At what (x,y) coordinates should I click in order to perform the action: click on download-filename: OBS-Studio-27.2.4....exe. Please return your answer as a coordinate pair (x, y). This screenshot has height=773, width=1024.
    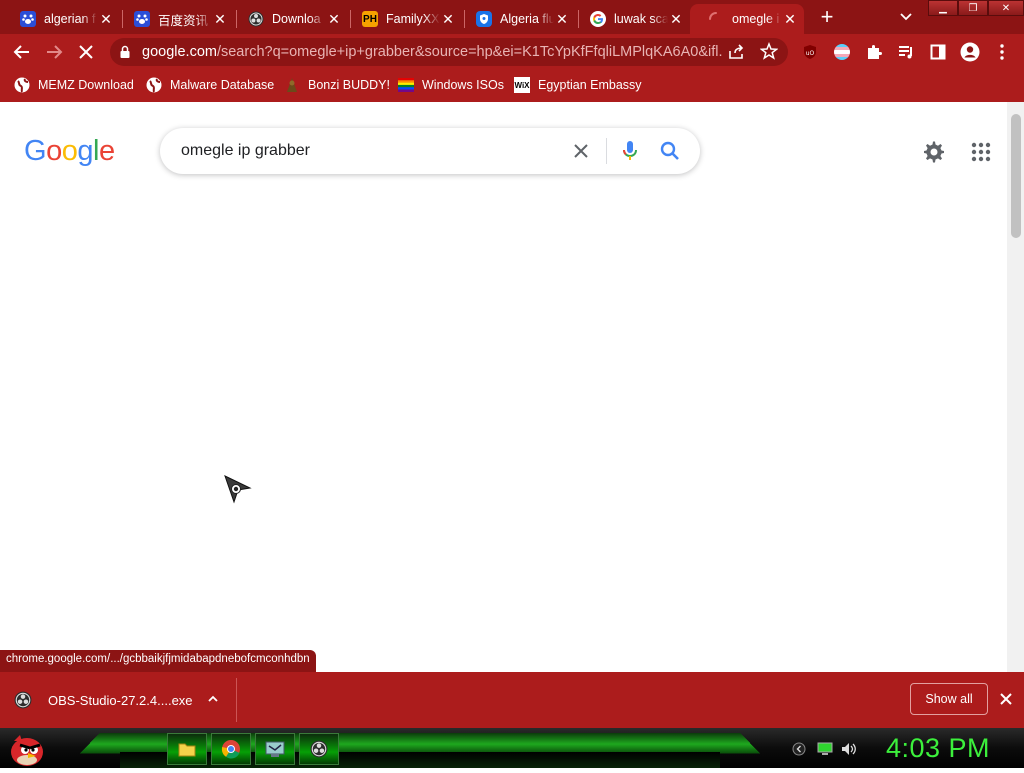
    Looking at the image, I should click on (120, 700).